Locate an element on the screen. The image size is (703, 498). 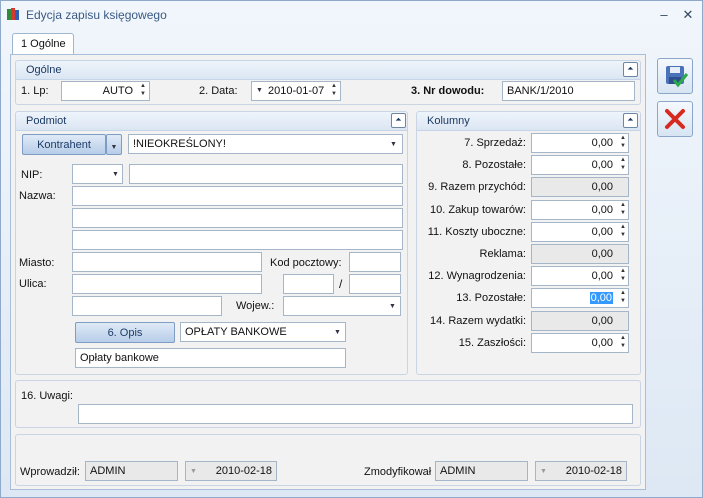
podmiot-title: Podmiot is located at coordinates (46, 121).